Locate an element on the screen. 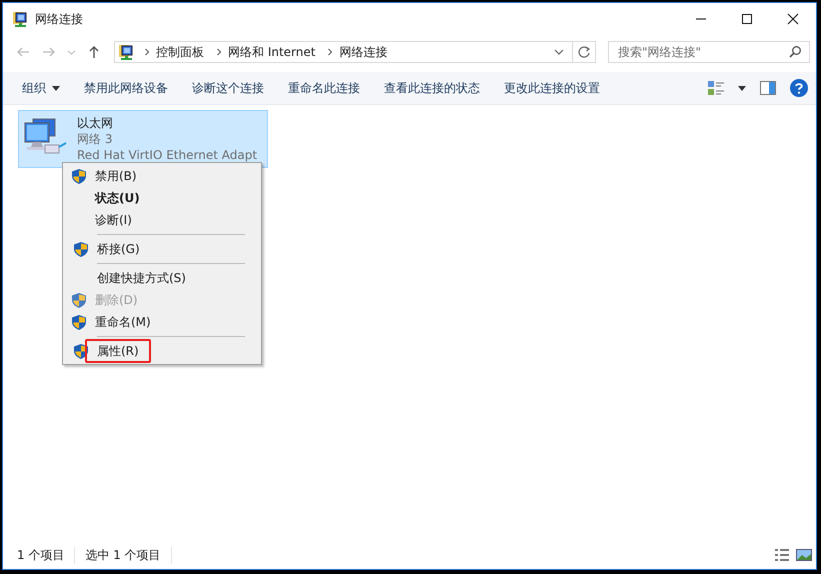 This screenshot has width=821, height=574. toolbar-button: 组织 is located at coordinates (41, 88).